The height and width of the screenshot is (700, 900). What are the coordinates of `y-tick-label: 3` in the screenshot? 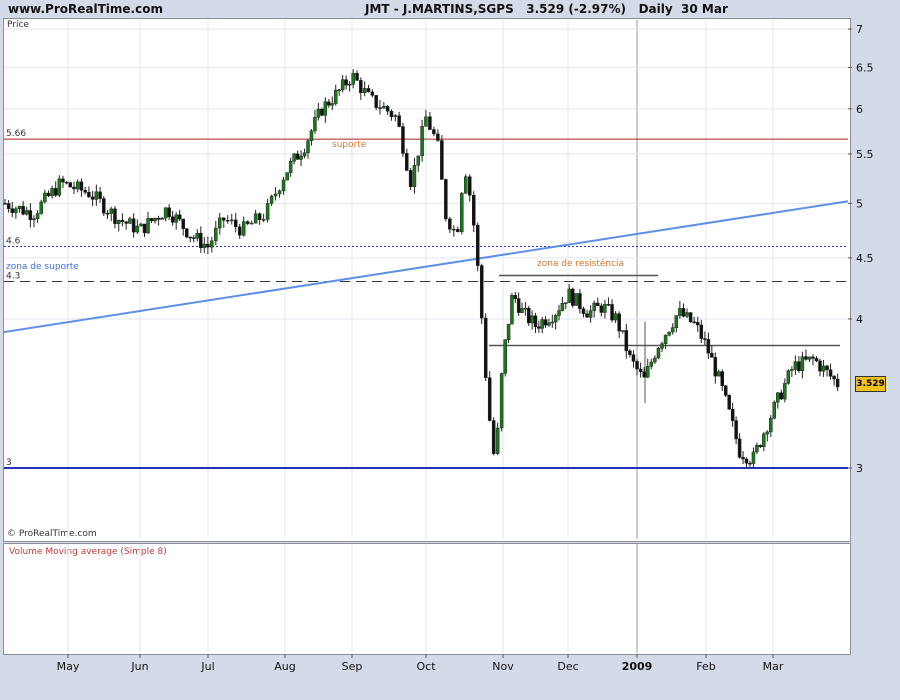 It's located at (859, 468).